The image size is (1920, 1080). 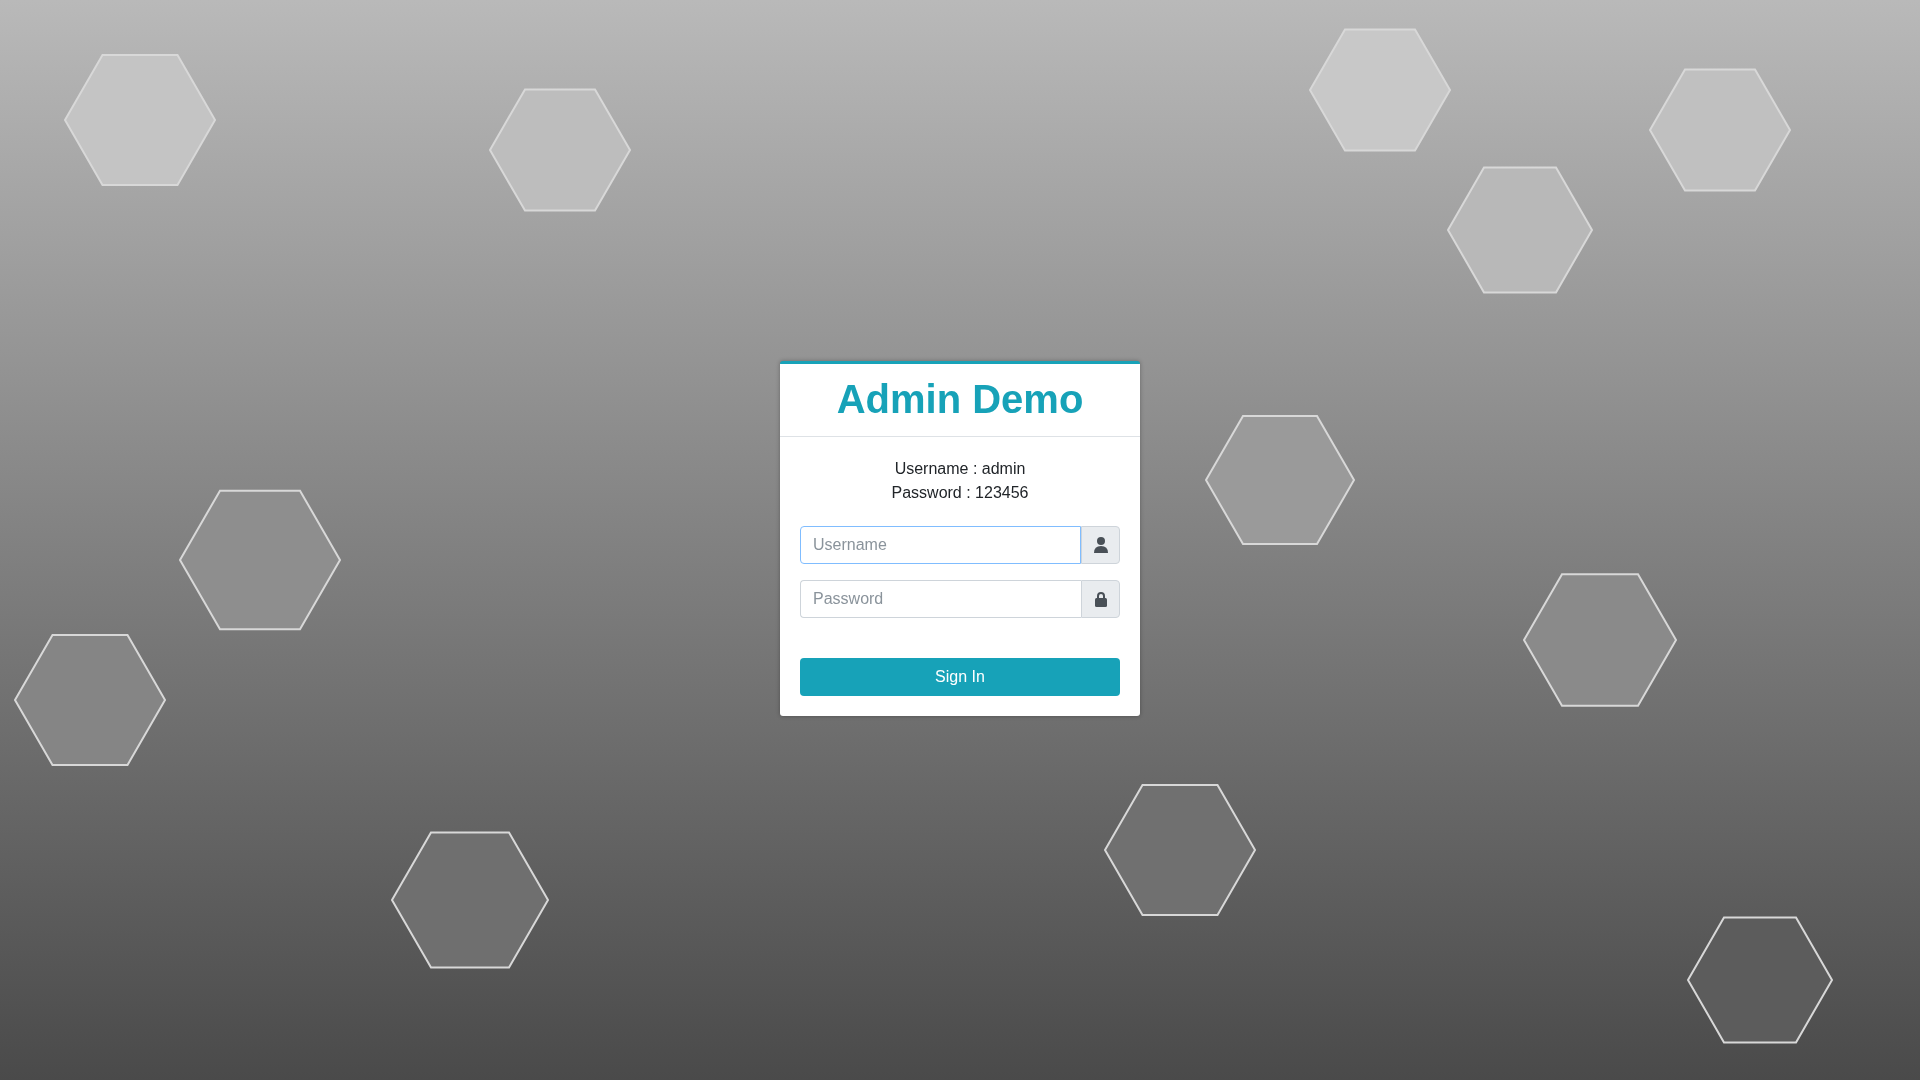 I want to click on credential-hint: Password : 123456, so click(x=960, y=492).